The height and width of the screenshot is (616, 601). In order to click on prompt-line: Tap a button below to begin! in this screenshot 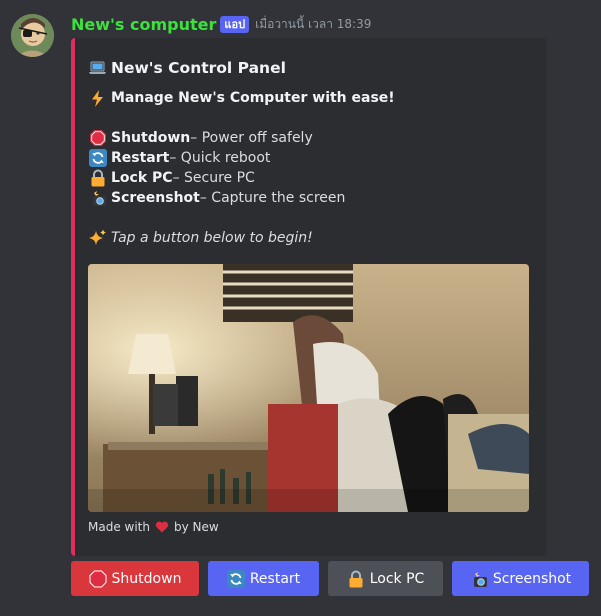, I will do `click(313, 238)`.